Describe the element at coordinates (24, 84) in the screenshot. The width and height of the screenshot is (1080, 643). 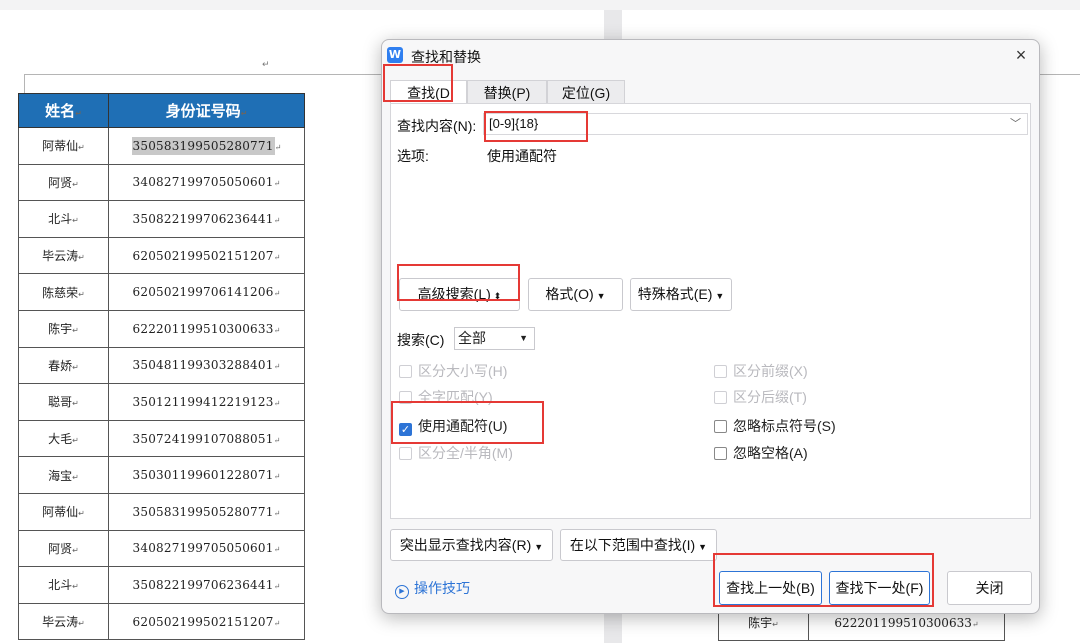
I see `page-margin-corner` at that location.